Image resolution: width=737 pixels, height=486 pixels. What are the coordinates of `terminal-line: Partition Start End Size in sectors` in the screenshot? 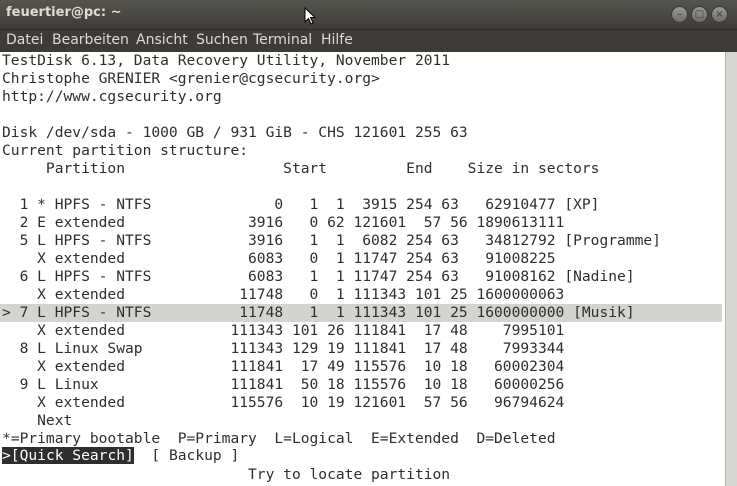 It's located at (301, 168).